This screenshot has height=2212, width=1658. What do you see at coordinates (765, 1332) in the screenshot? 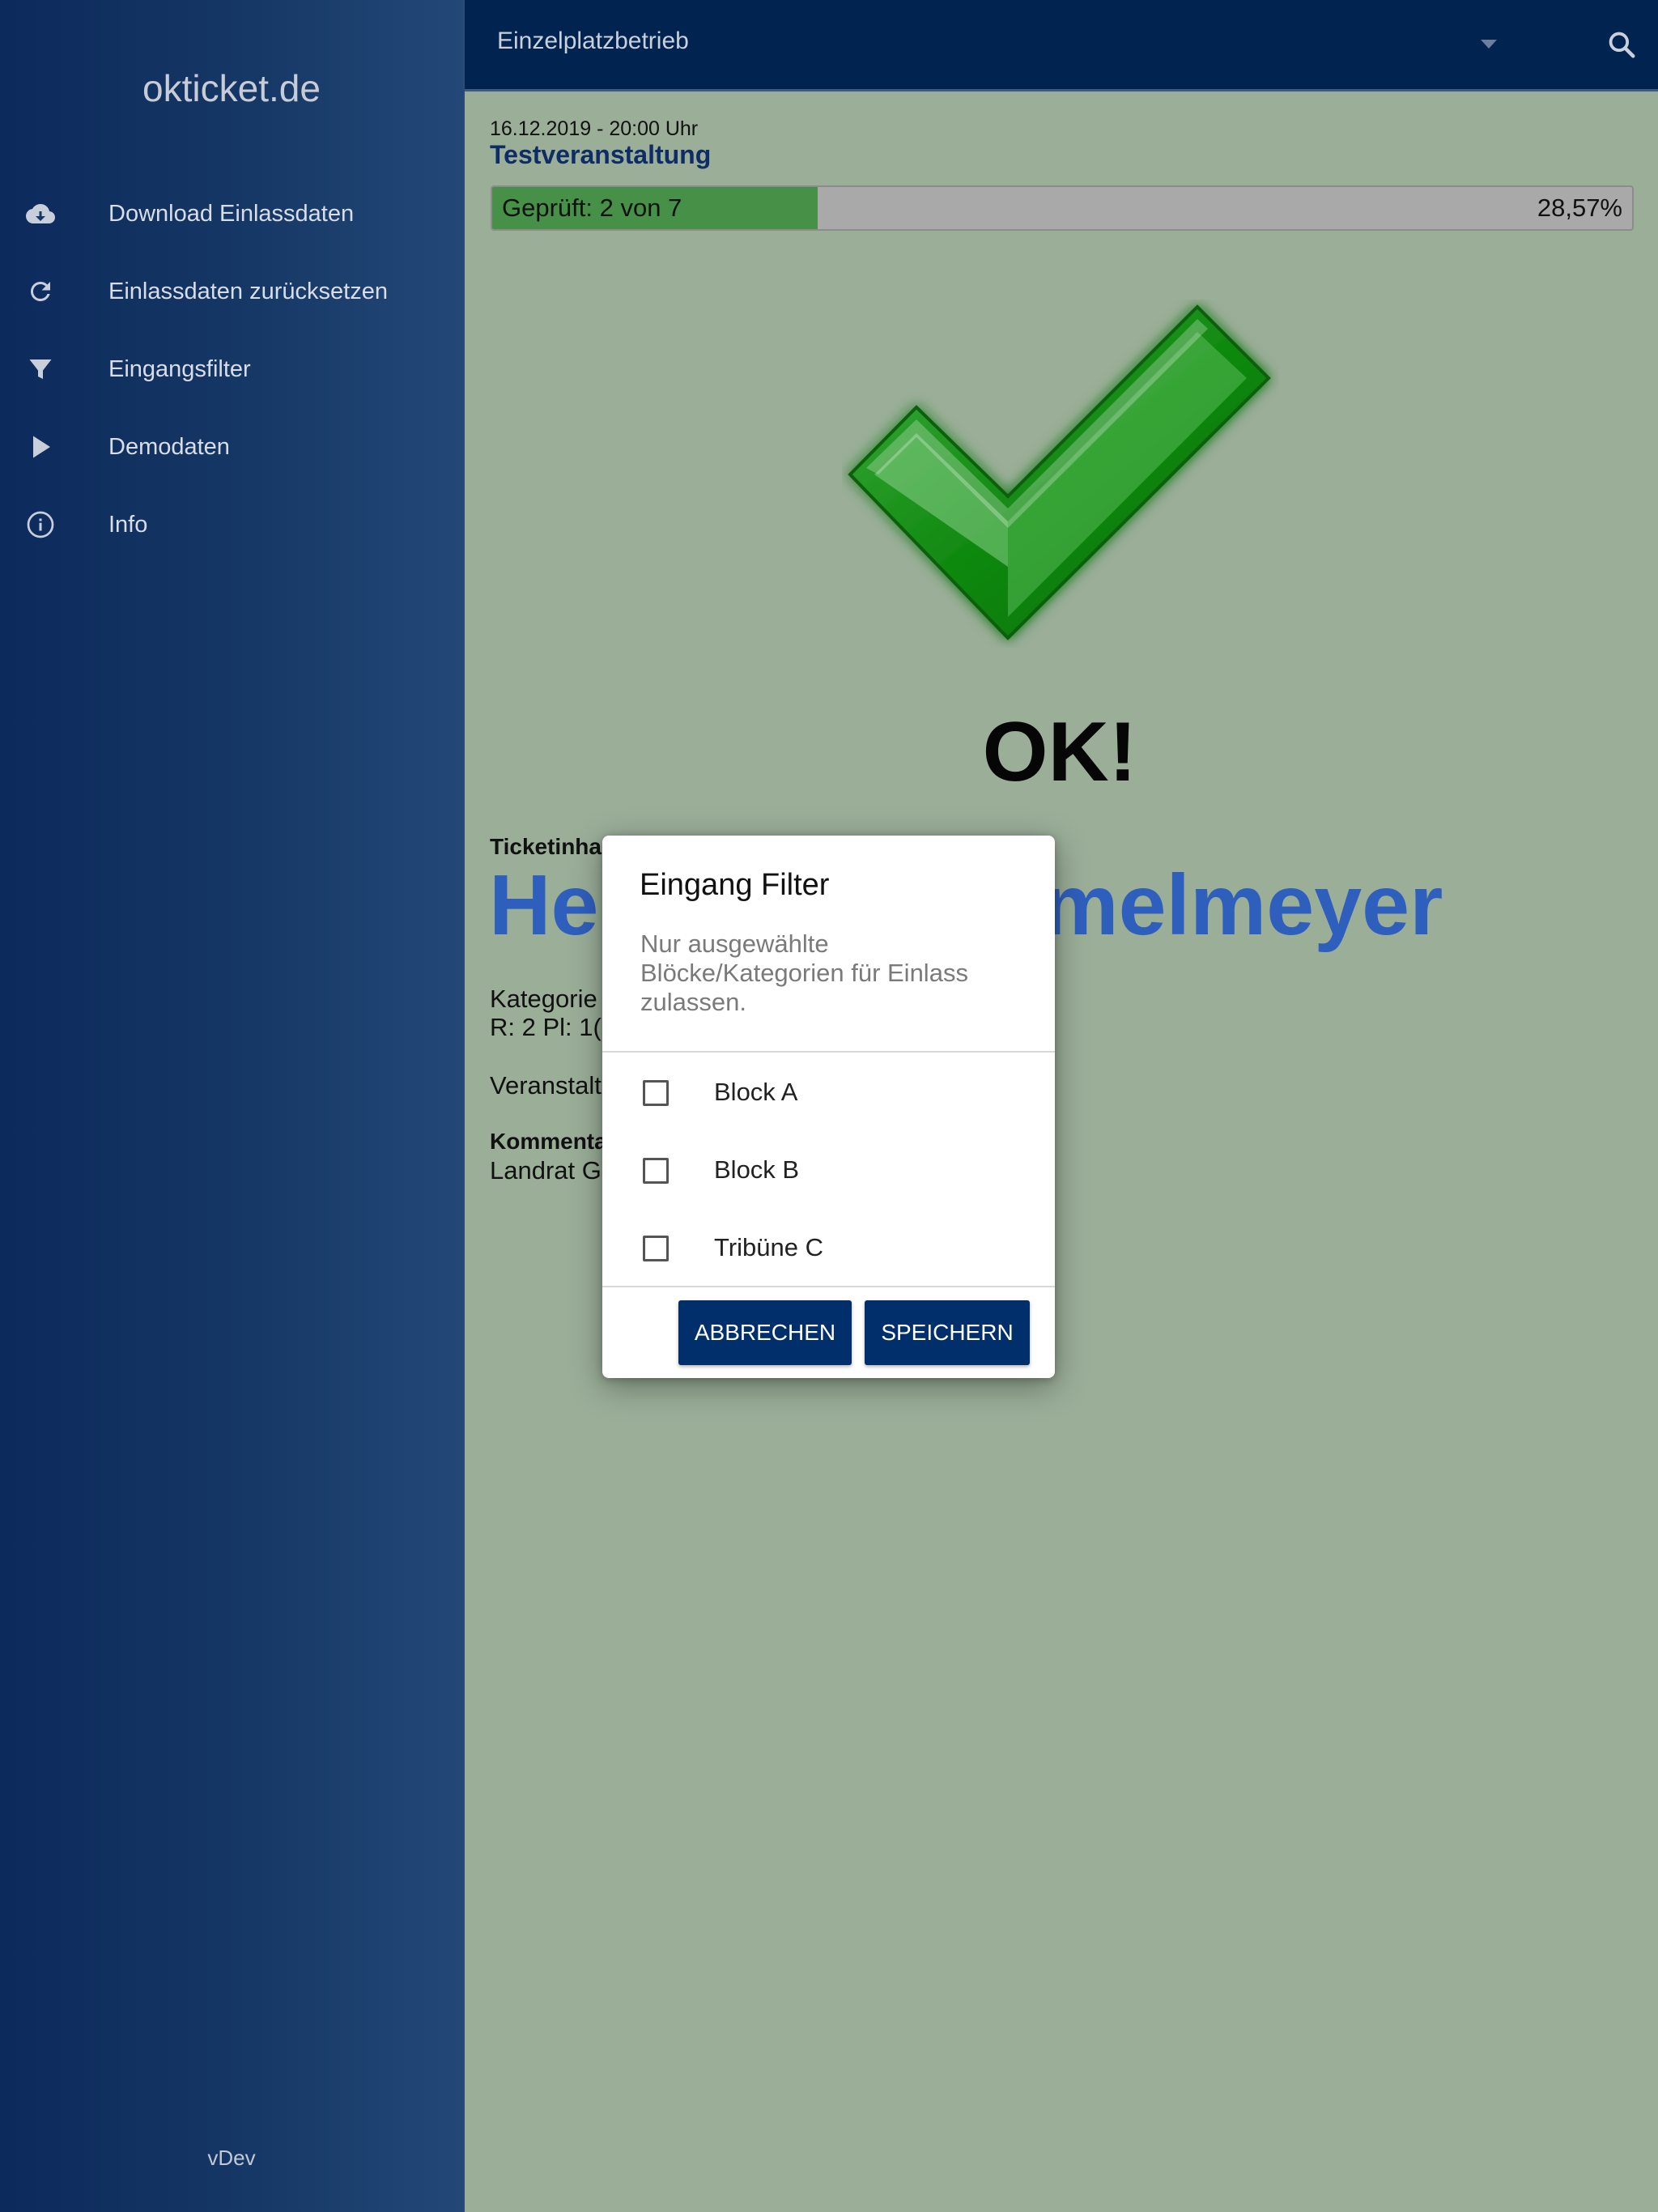
I see `cancel-button: ABBRECHEN` at bounding box center [765, 1332].